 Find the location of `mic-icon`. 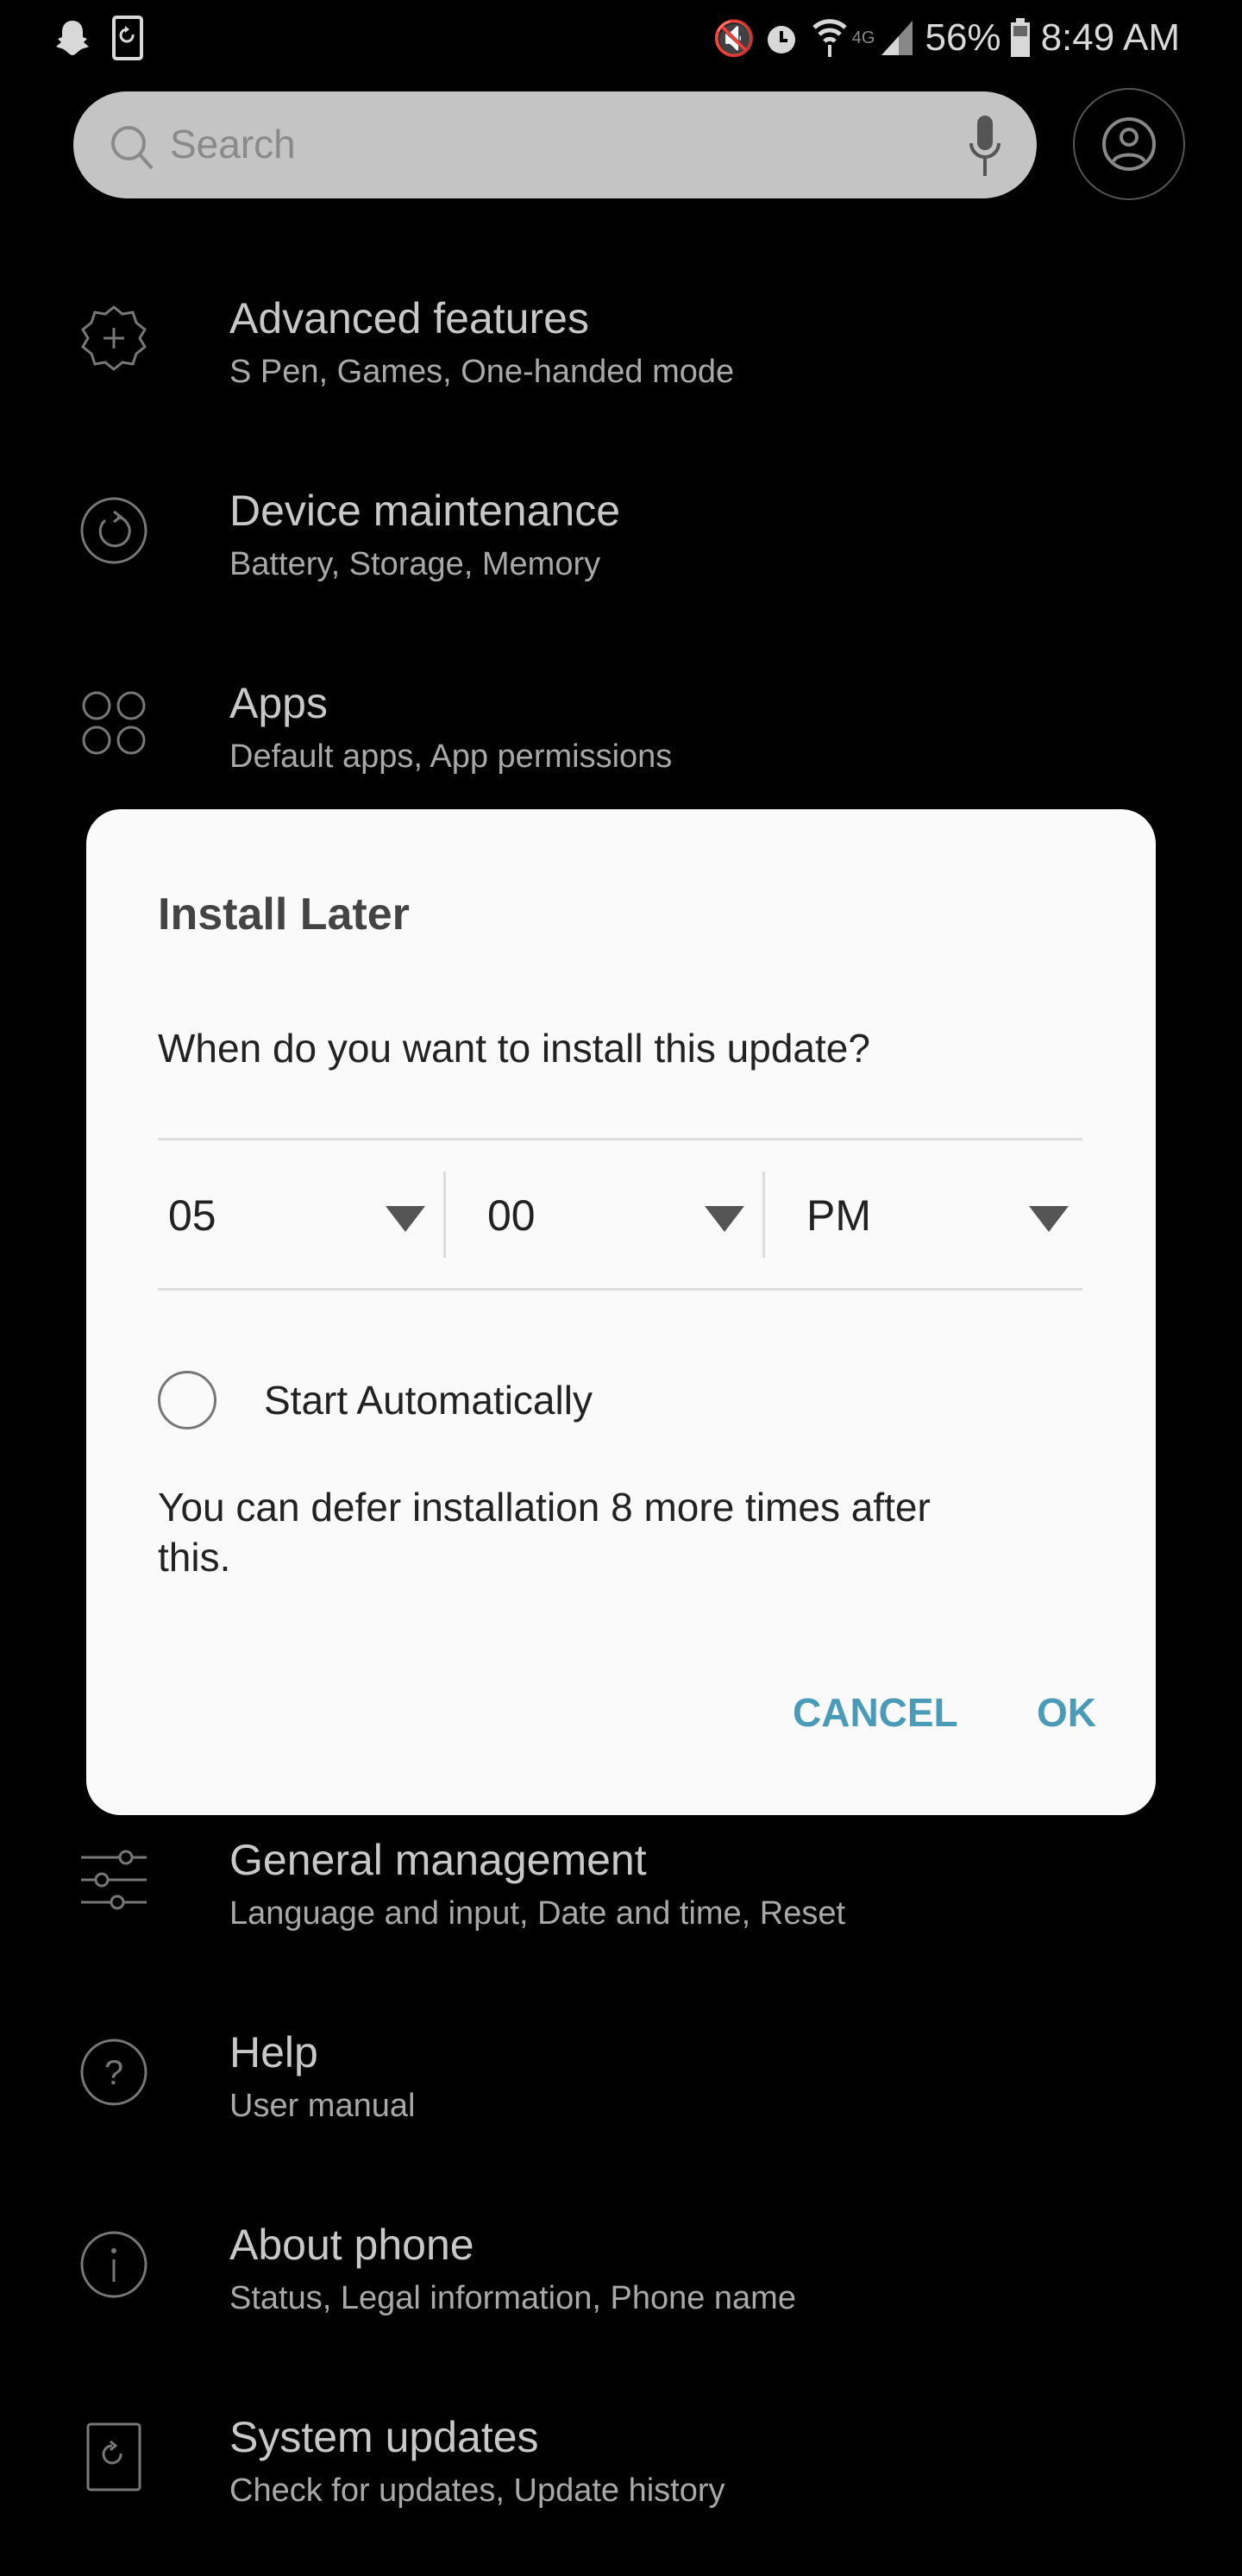

mic-icon is located at coordinates (985, 146).